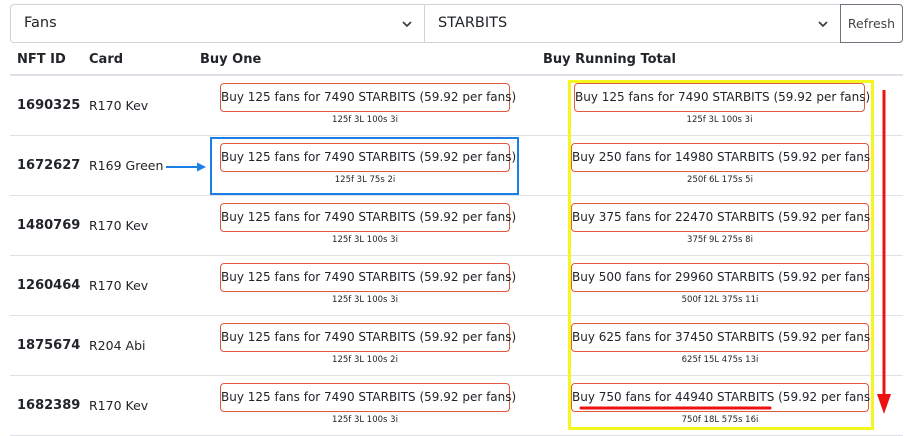 The height and width of the screenshot is (436, 907). Describe the element at coordinates (49, 405) in the screenshot. I see `nft-id: 1682389` at that location.